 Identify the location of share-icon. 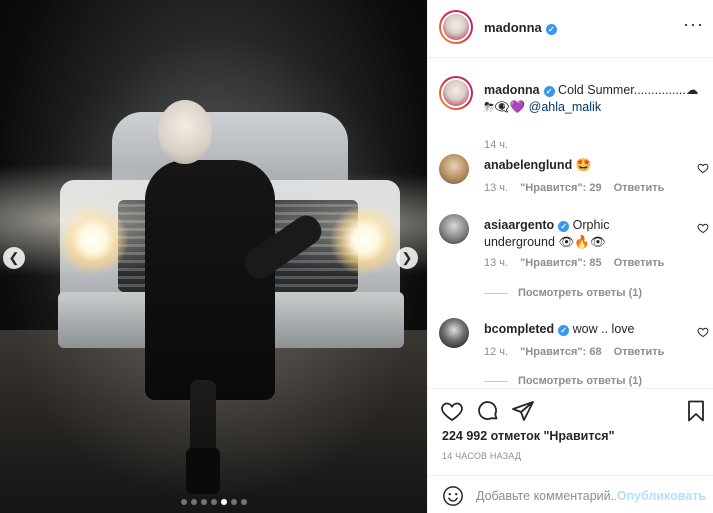
(523, 411).